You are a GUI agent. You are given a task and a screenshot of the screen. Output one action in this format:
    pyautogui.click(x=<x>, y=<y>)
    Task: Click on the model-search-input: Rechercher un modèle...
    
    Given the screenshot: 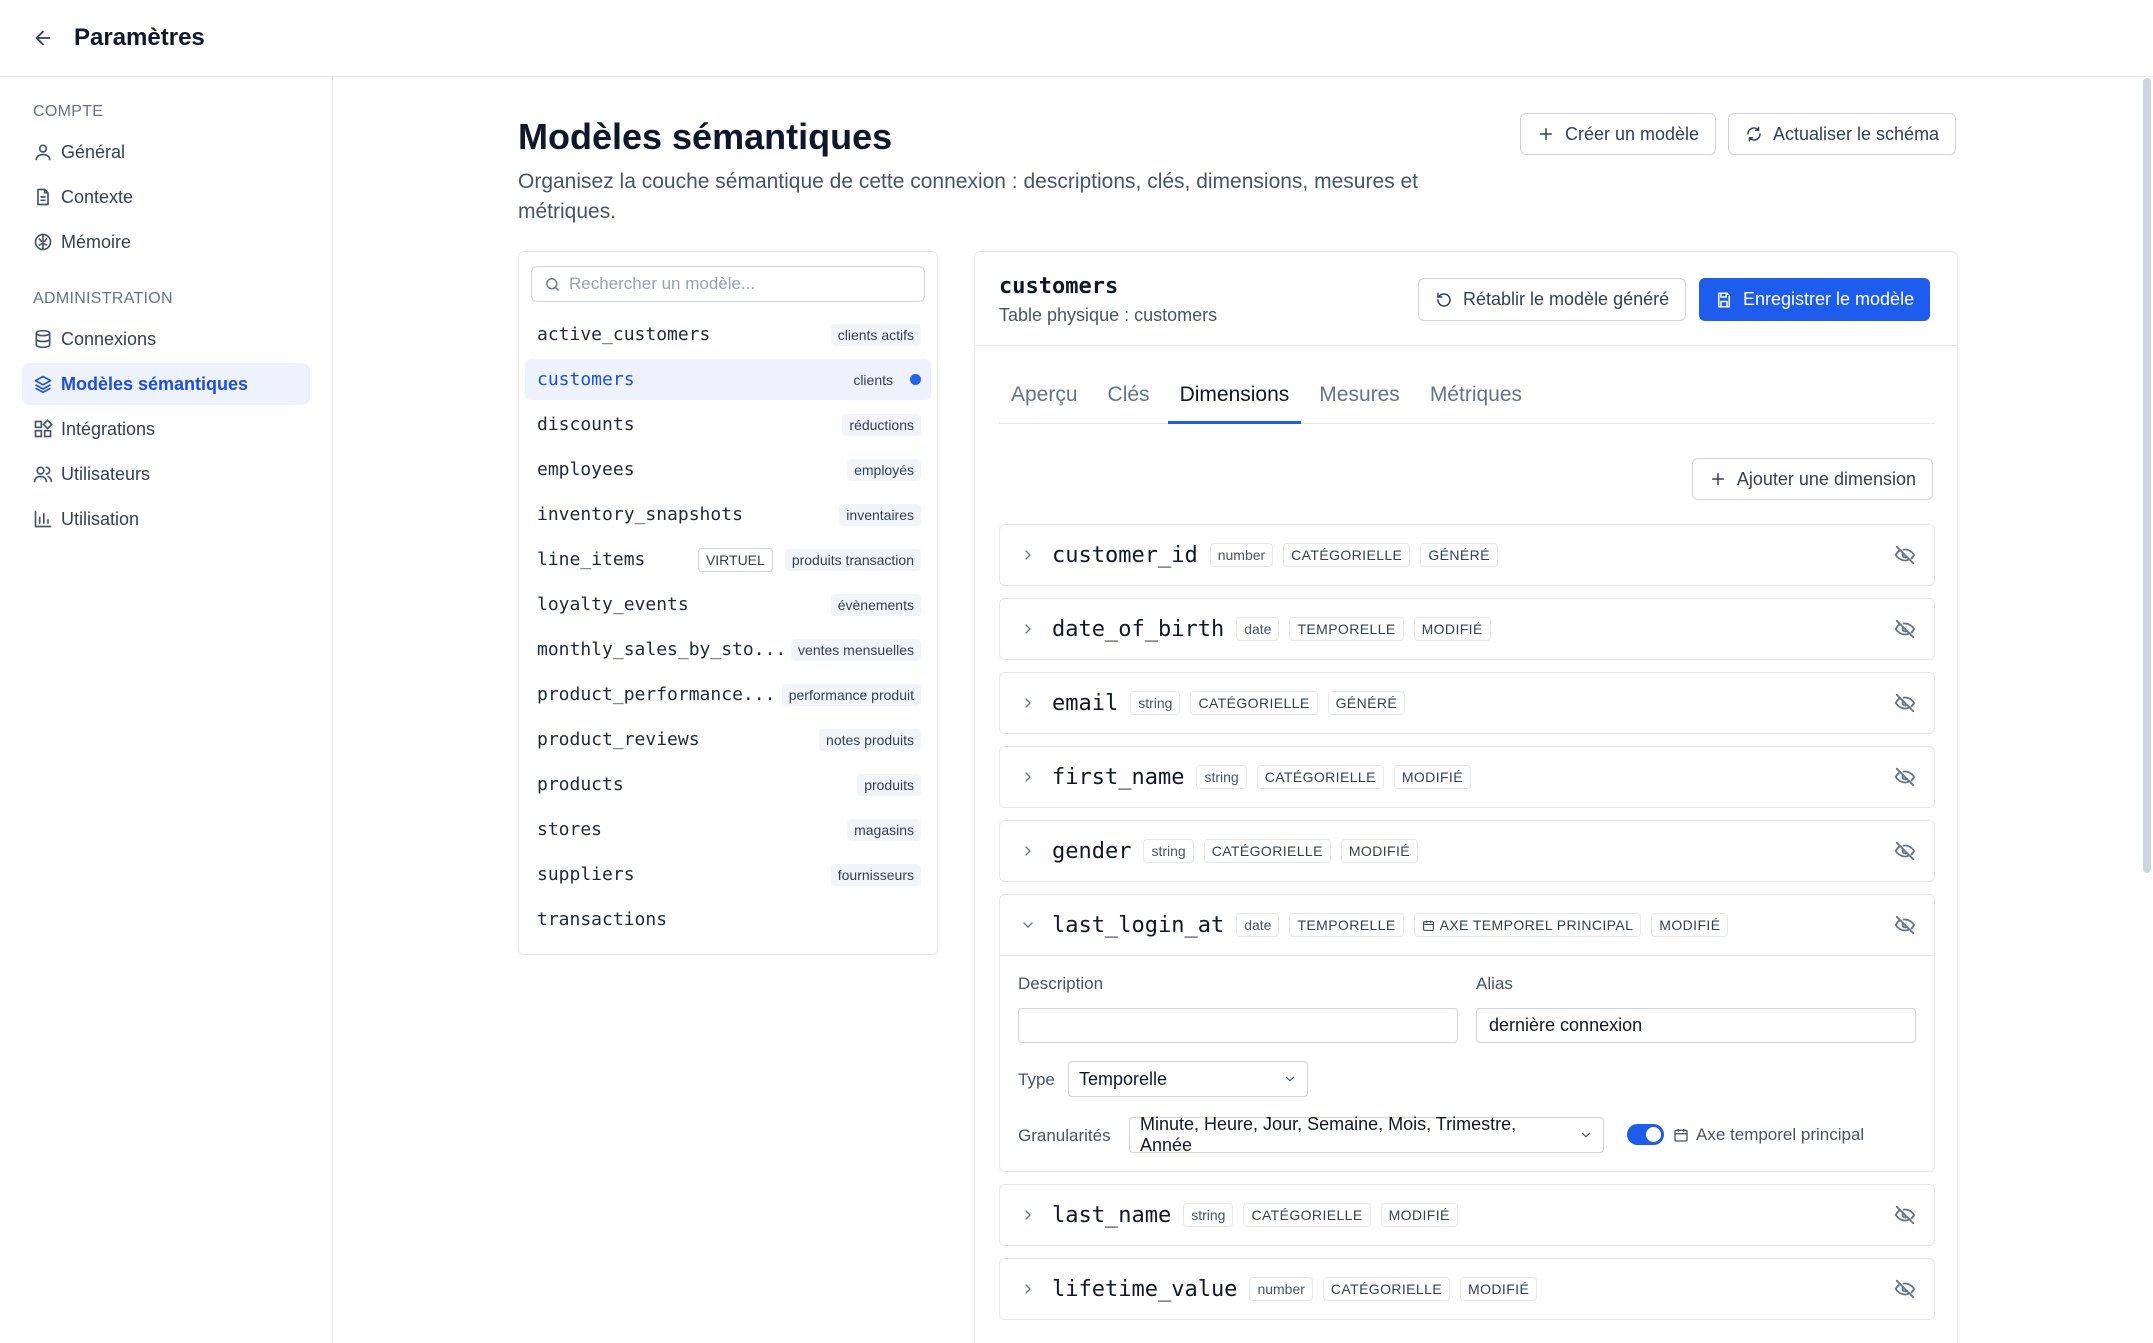 What is the action you would take?
    pyautogui.click(x=728, y=284)
    